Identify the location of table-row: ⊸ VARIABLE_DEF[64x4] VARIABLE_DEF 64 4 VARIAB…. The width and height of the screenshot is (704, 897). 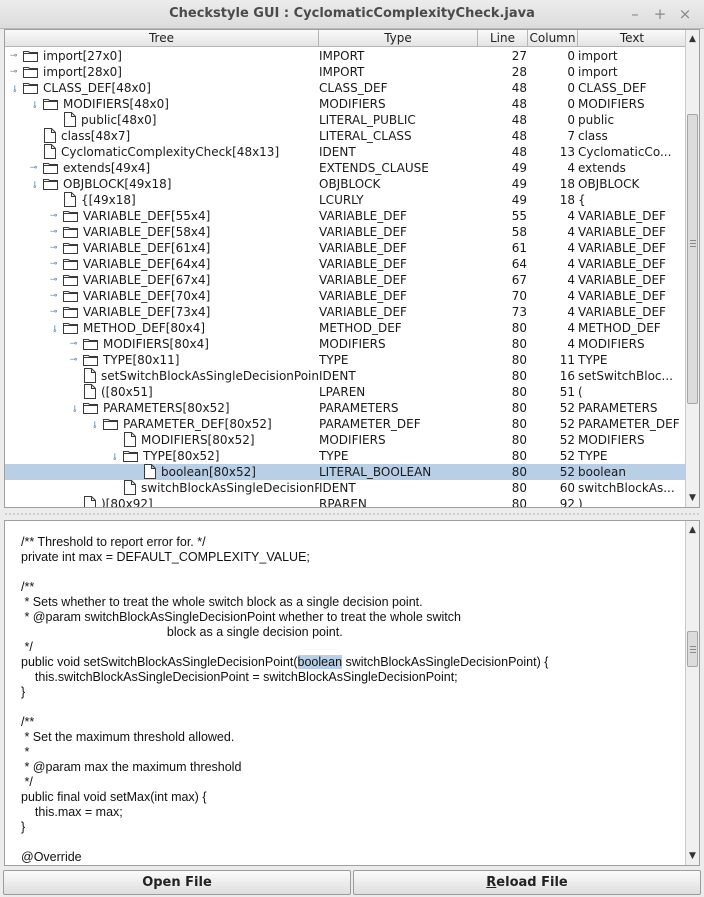
(345, 264).